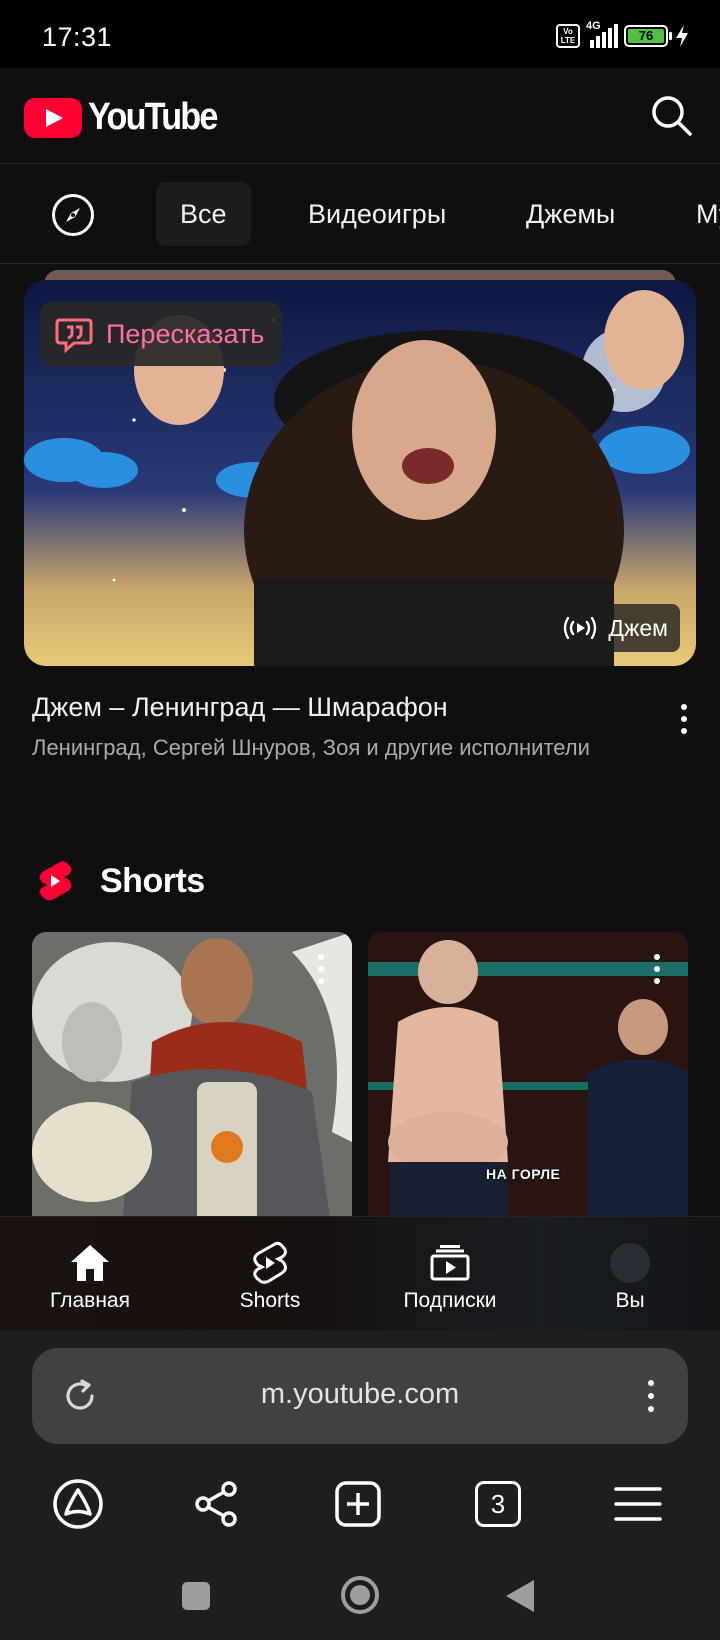  What do you see at coordinates (153, 117) in the screenshot?
I see `app-name: YouTube` at bounding box center [153, 117].